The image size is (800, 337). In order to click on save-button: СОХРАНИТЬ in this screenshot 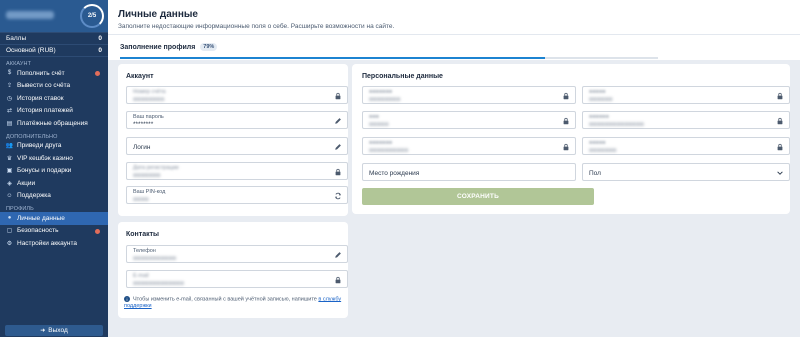, I will do `click(478, 196)`.